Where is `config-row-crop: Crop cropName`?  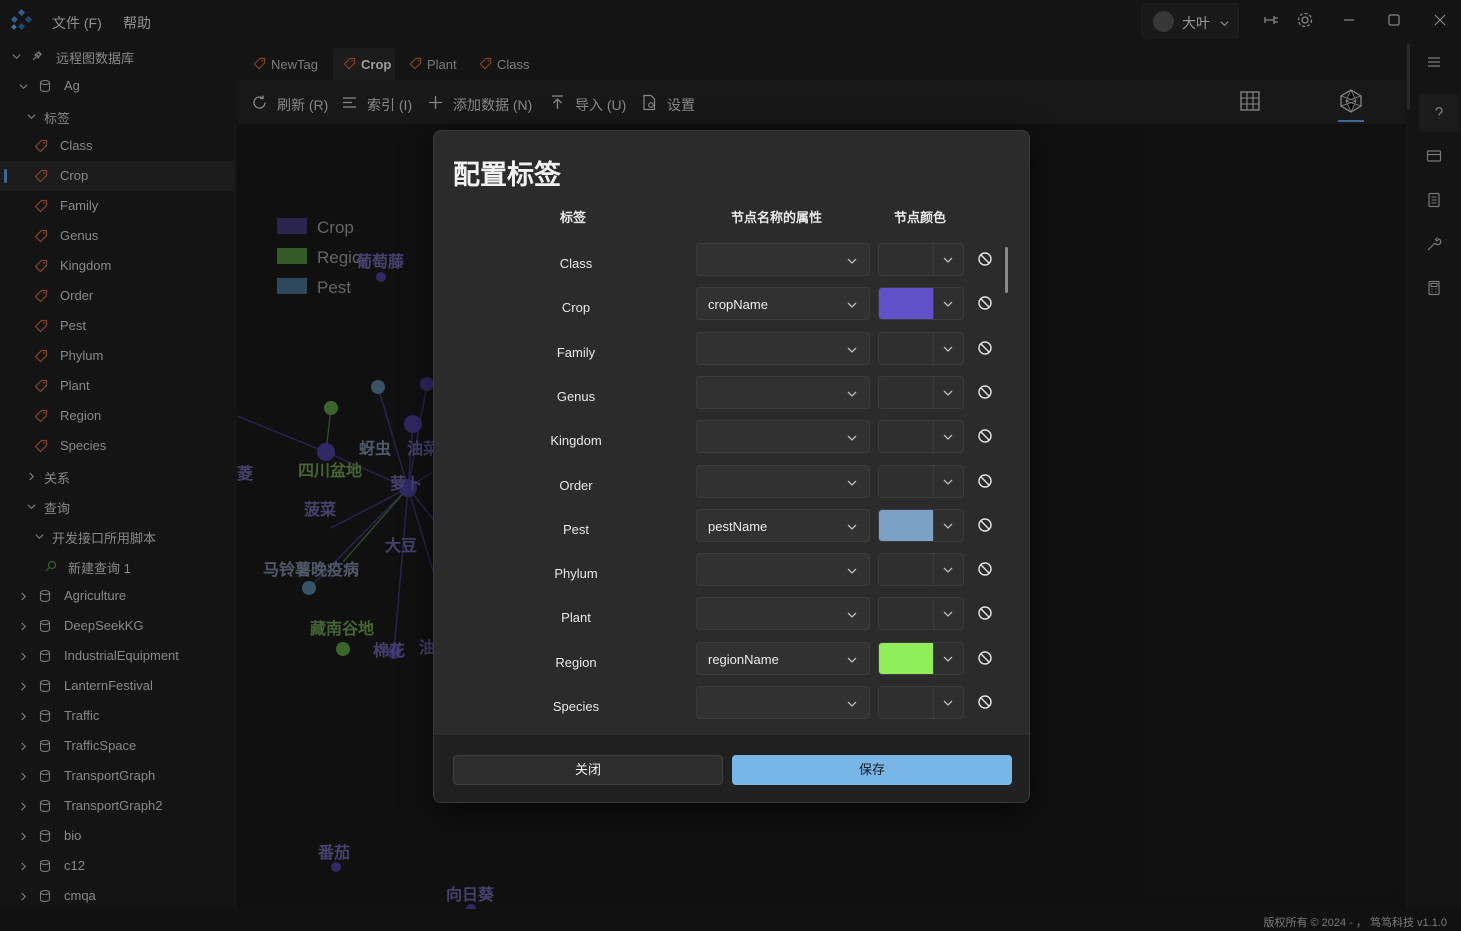
config-row-crop: Crop cropName is located at coordinates (731, 309).